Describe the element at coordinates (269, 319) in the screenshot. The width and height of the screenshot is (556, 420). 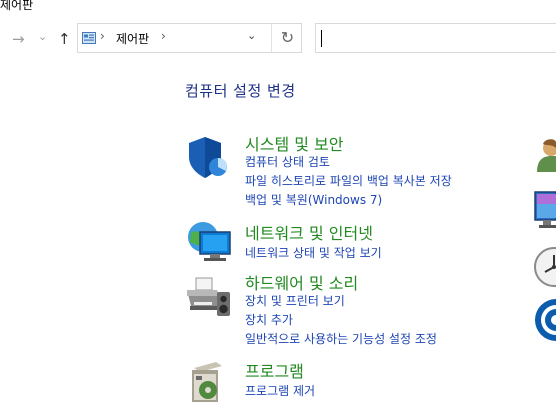
I see `link-add-device: 장치 추가` at that location.